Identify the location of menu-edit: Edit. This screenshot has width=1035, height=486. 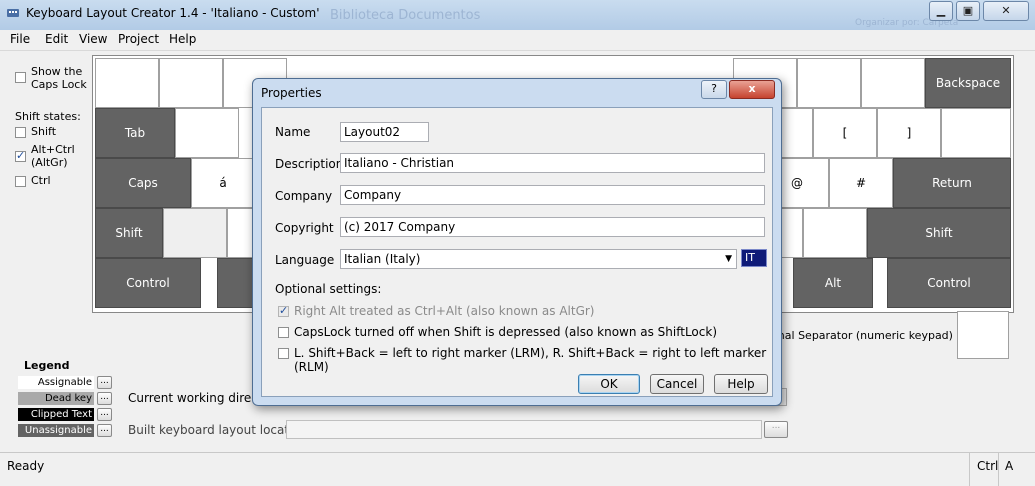
(56, 39).